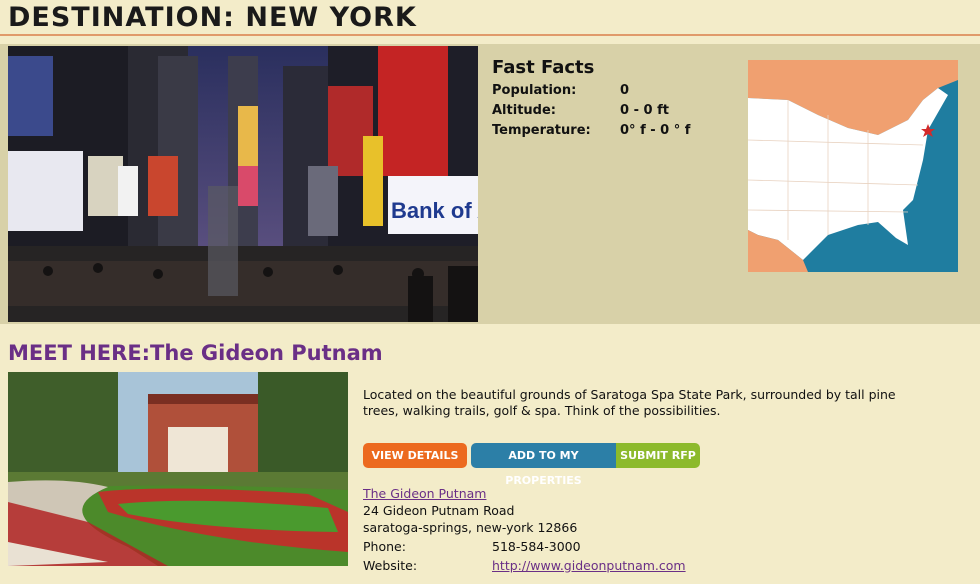 The width and height of the screenshot is (980, 584). I want to click on hotel-photo, so click(178, 469).